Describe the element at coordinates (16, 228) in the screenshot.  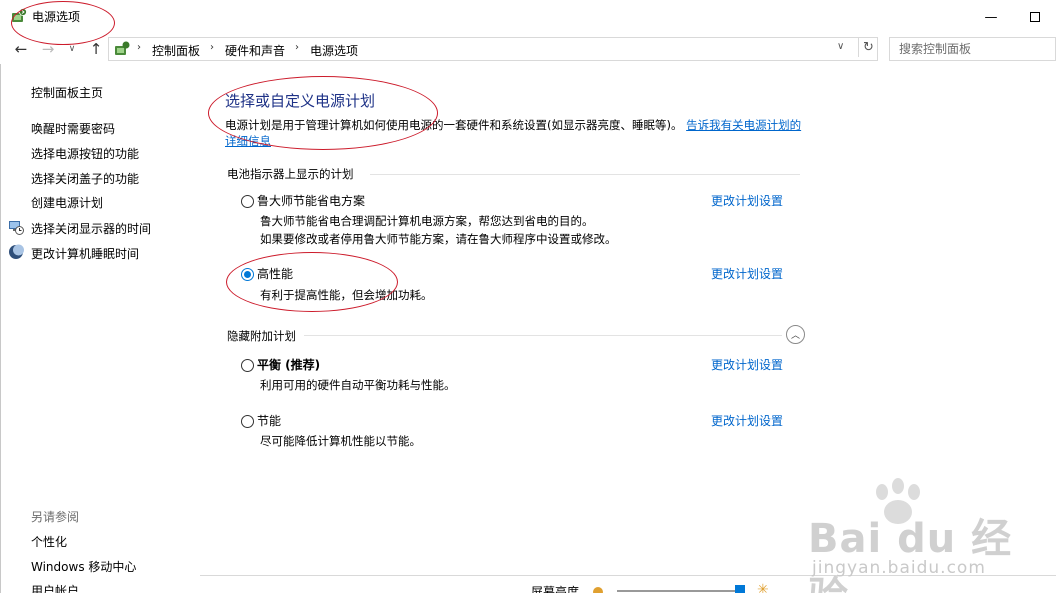
I see `display-clock-icon` at that location.